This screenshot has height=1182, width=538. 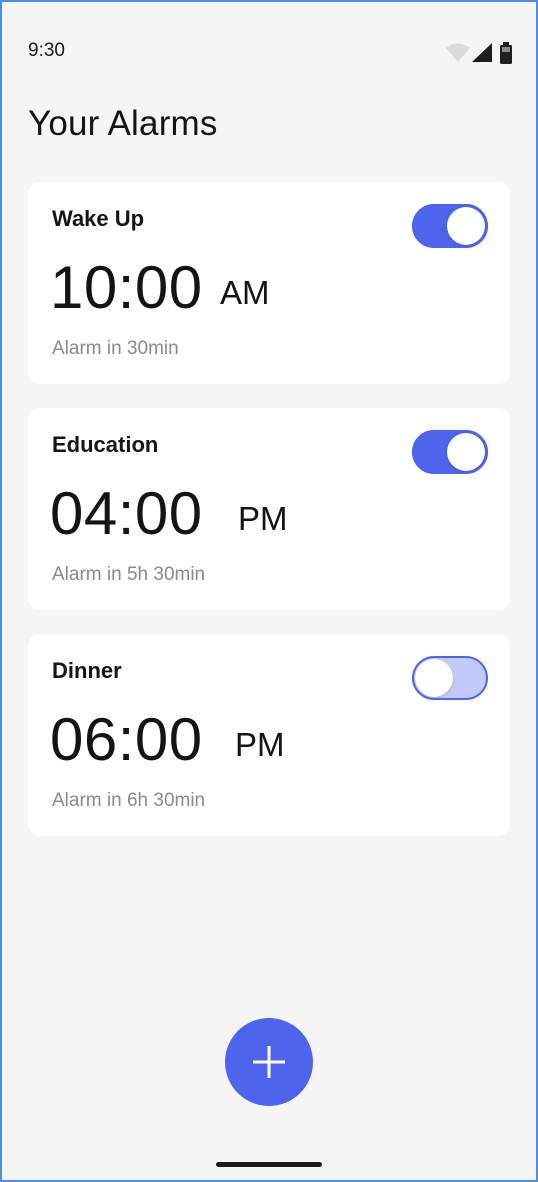 What do you see at coordinates (105, 444) in the screenshot?
I see `alarm-label: Education` at bounding box center [105, 444].